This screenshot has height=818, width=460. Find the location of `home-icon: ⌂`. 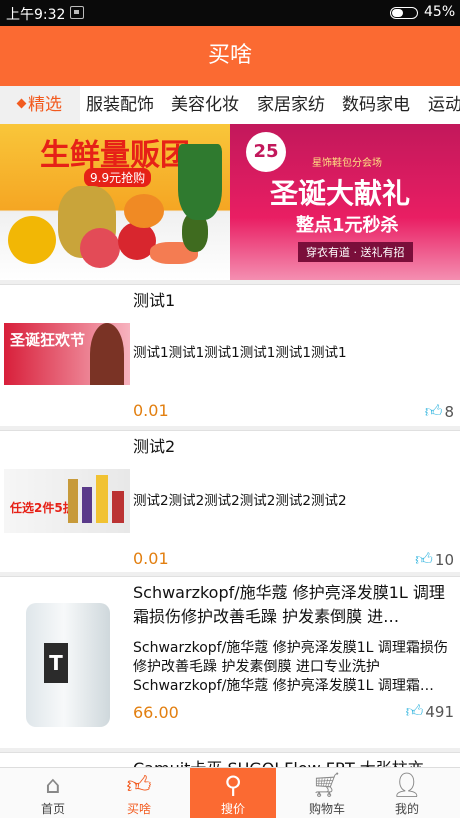

home-icon: ⌂ is located at coordinates (53, 785).